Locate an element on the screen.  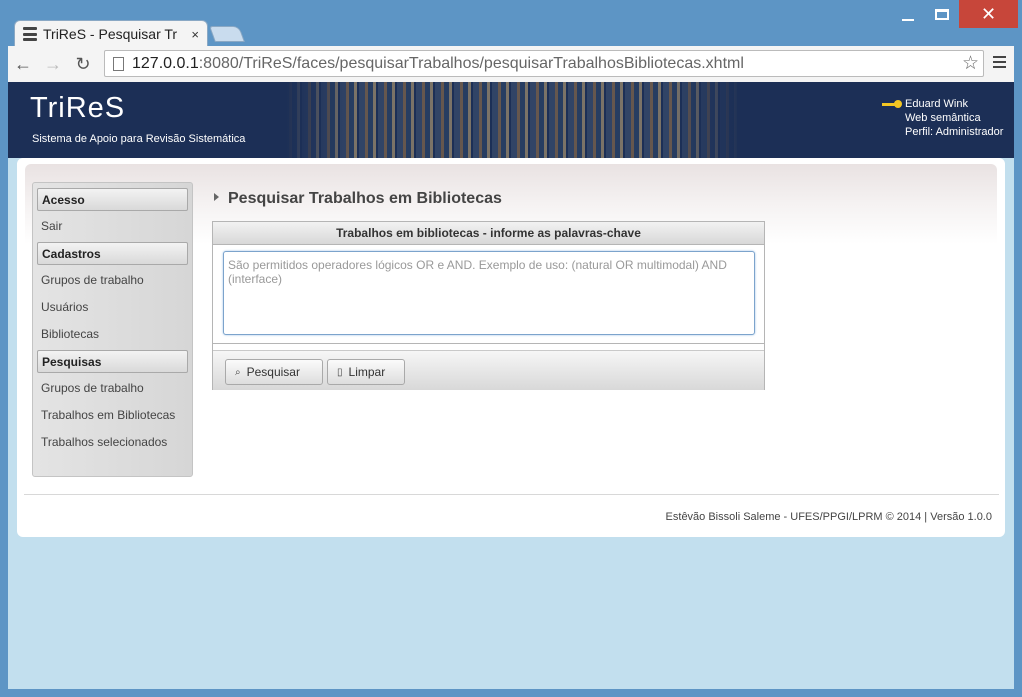
form-button-bar: ⌕ Pesquisar ▯ Limpar is located at coordinates (488, 370).